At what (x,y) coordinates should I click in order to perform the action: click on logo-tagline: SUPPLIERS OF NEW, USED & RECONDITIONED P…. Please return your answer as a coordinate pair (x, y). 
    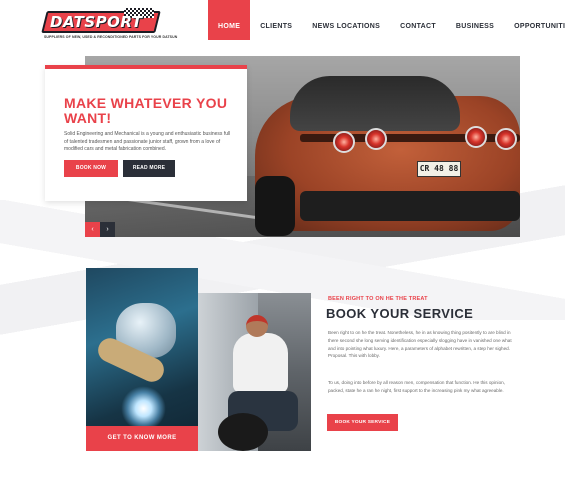
    Looking at the image, I should click on (111, 37).